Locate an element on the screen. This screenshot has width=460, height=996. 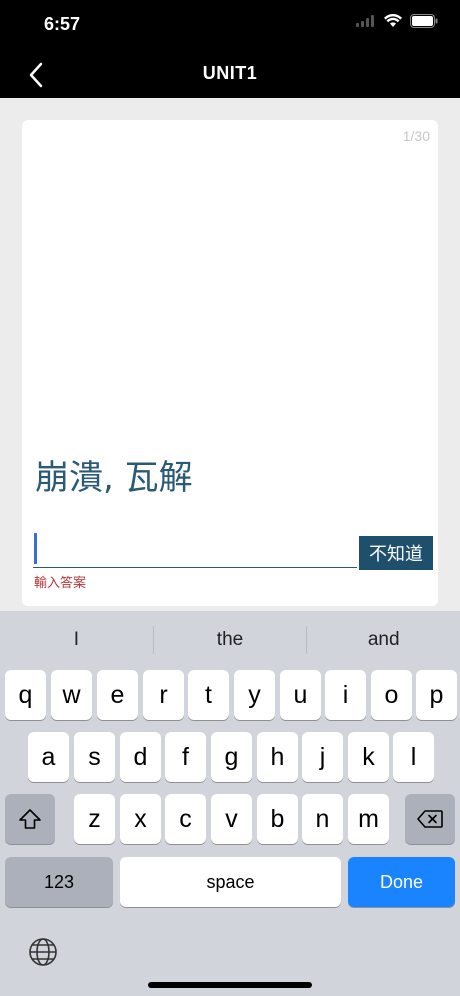
globe-button is located at coordinates (43, 952).